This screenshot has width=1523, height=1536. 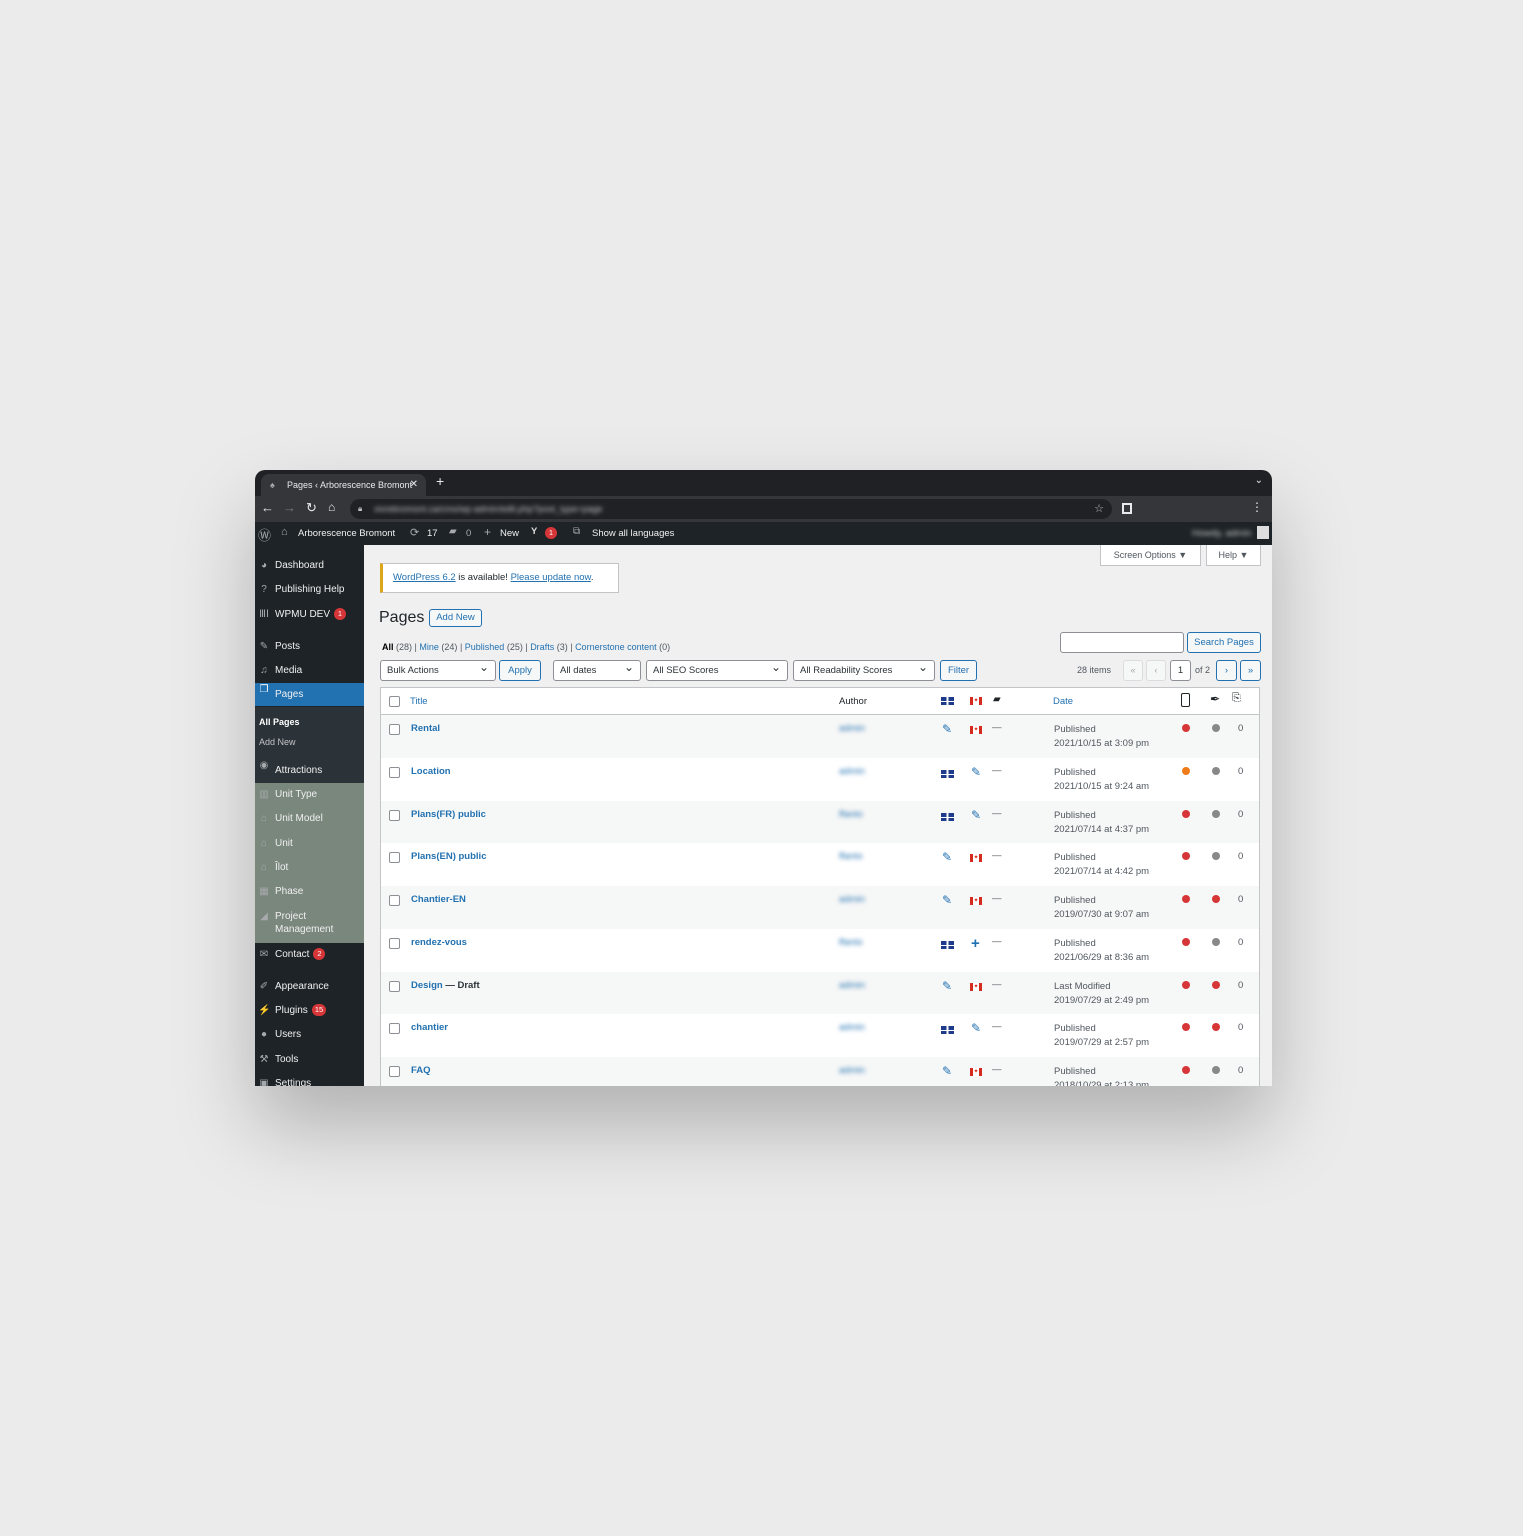 I want to click on dates-select: All dates, so click(x=597, y=669).